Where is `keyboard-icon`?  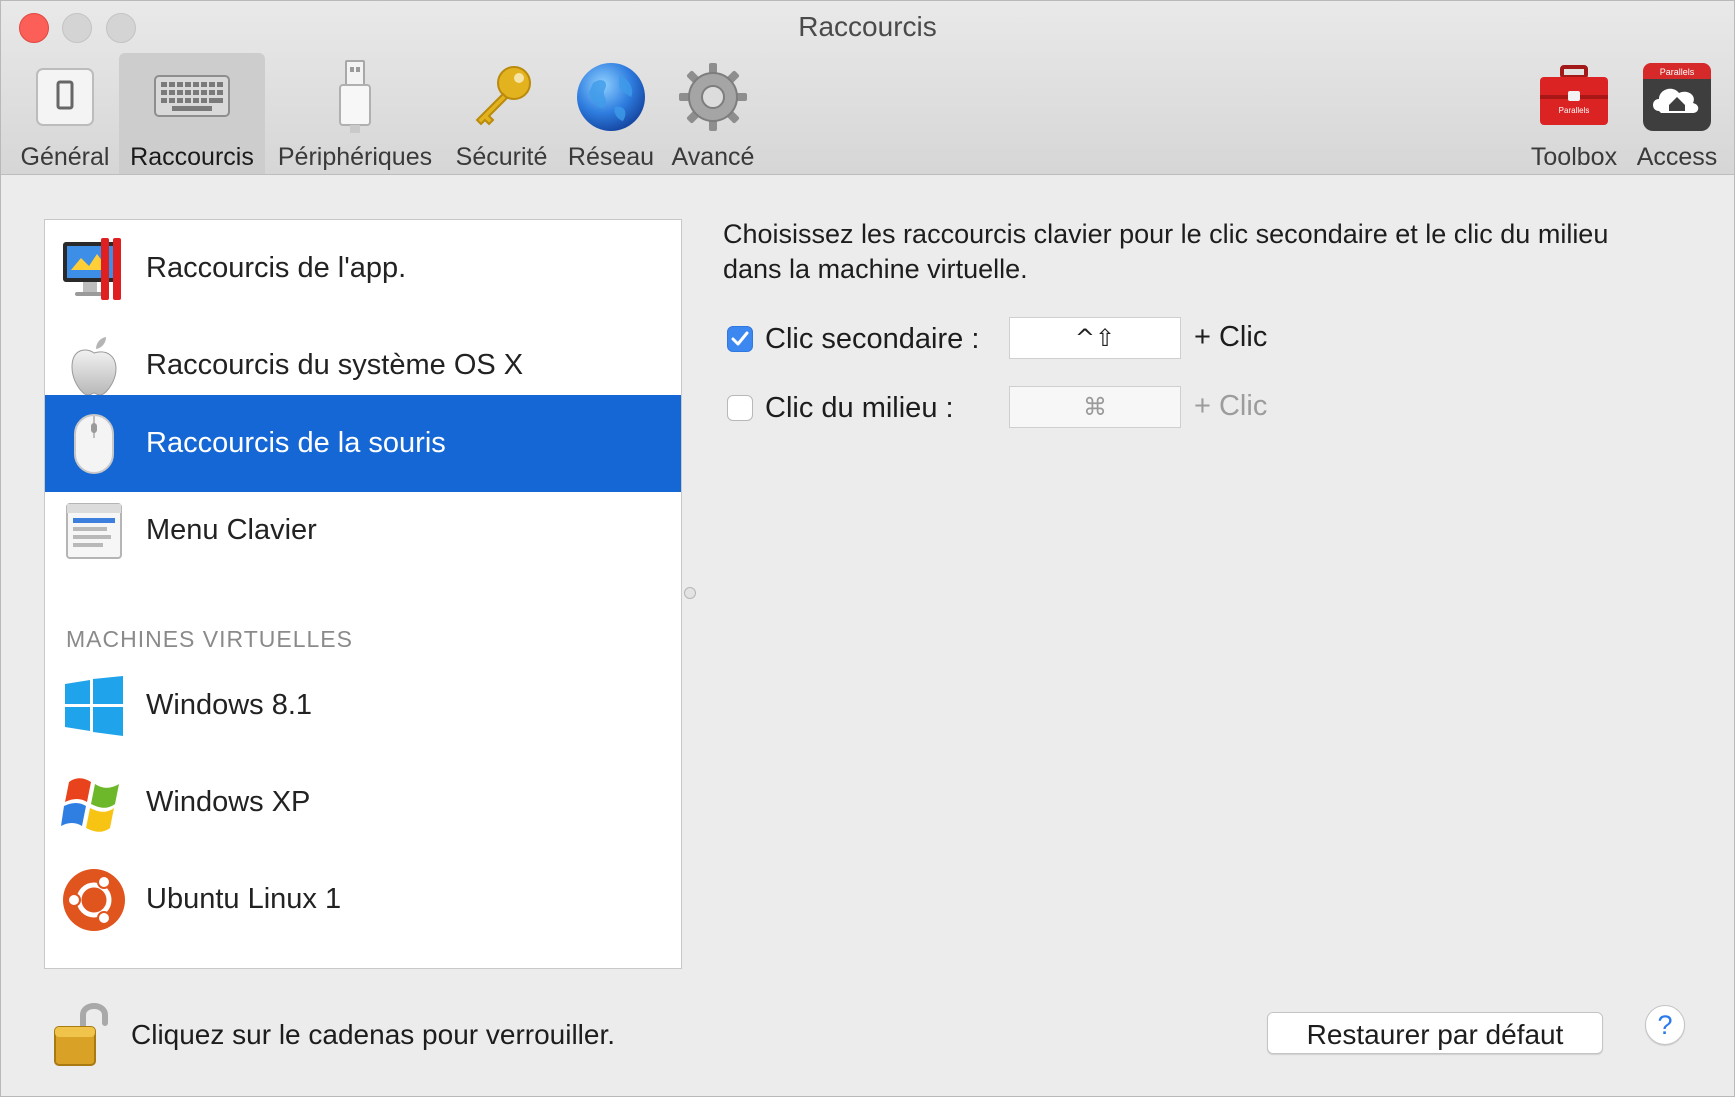
keyboard-icon is located at coordinates (192, 97).